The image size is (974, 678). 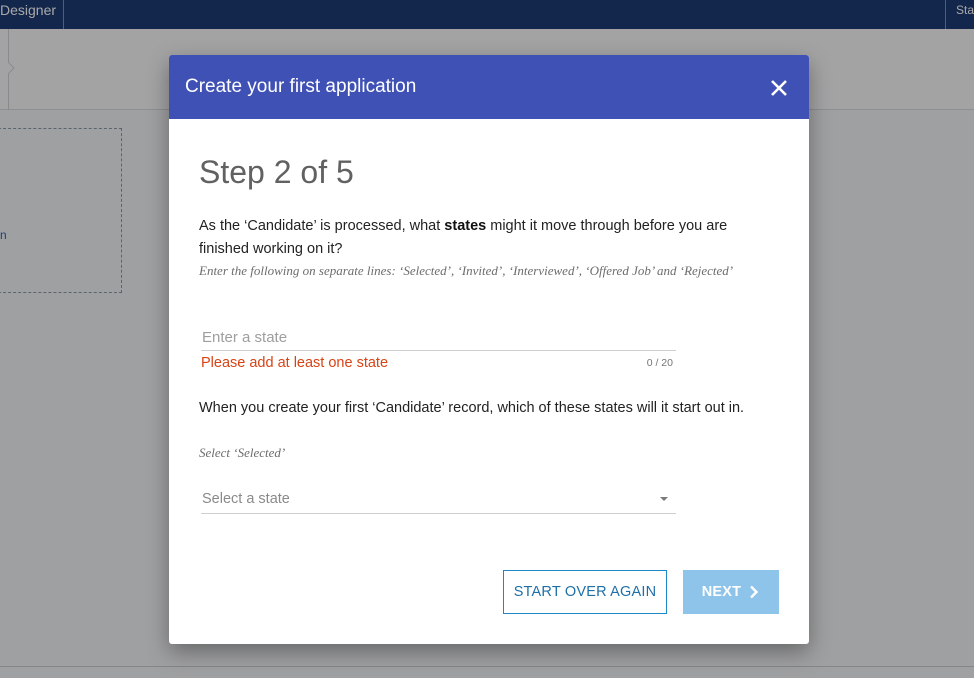 I want to click on dialog-title: Create your first application, so click(x=301, y=86).